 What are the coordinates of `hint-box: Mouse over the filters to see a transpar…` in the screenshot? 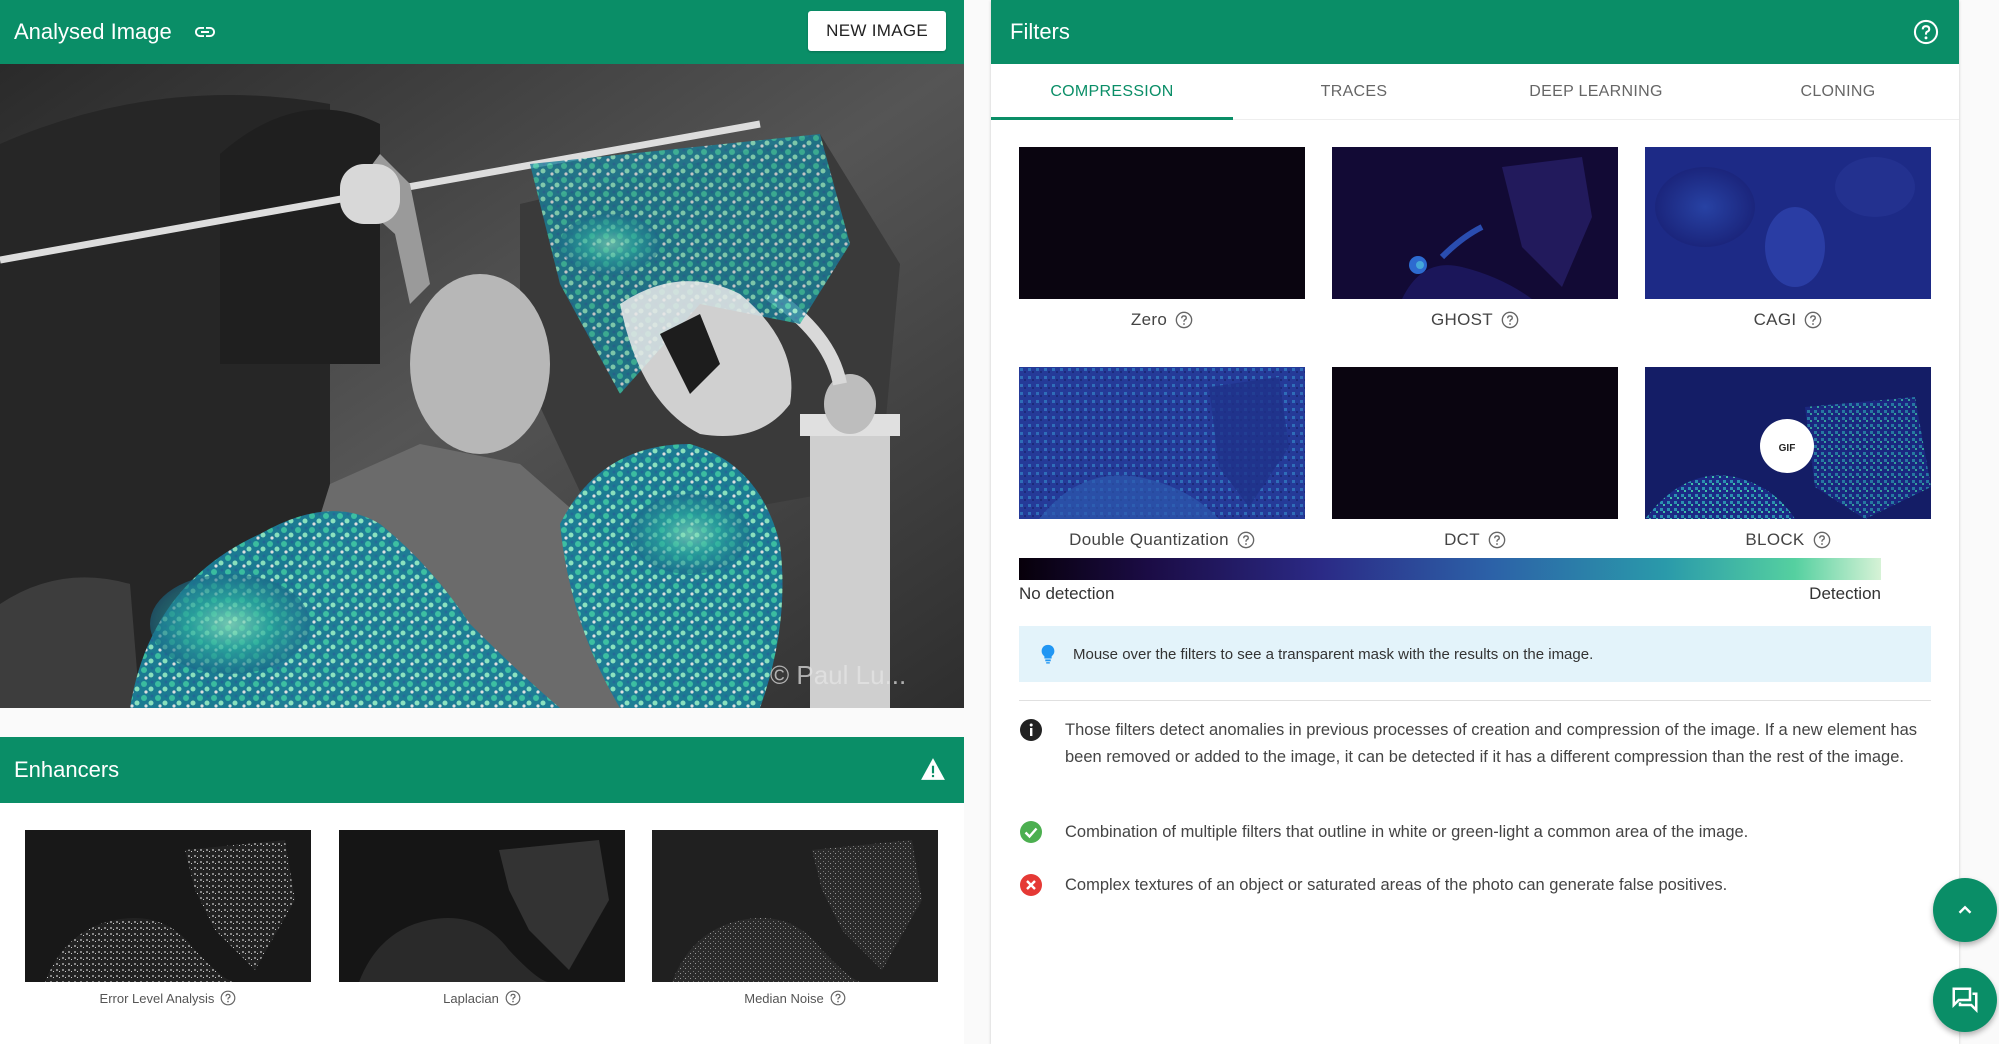 It's located at (1475, 654).